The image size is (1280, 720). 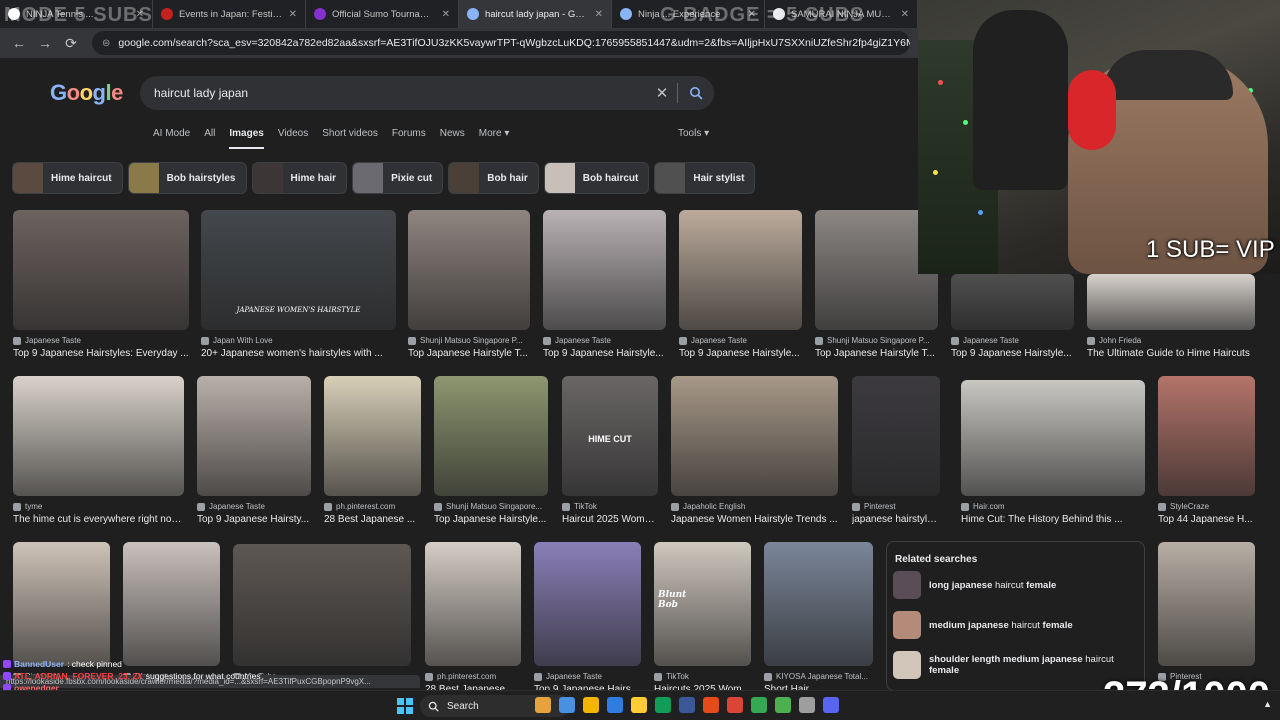 I want to click on clear-icon: ✕, so click(x=662, y=93).